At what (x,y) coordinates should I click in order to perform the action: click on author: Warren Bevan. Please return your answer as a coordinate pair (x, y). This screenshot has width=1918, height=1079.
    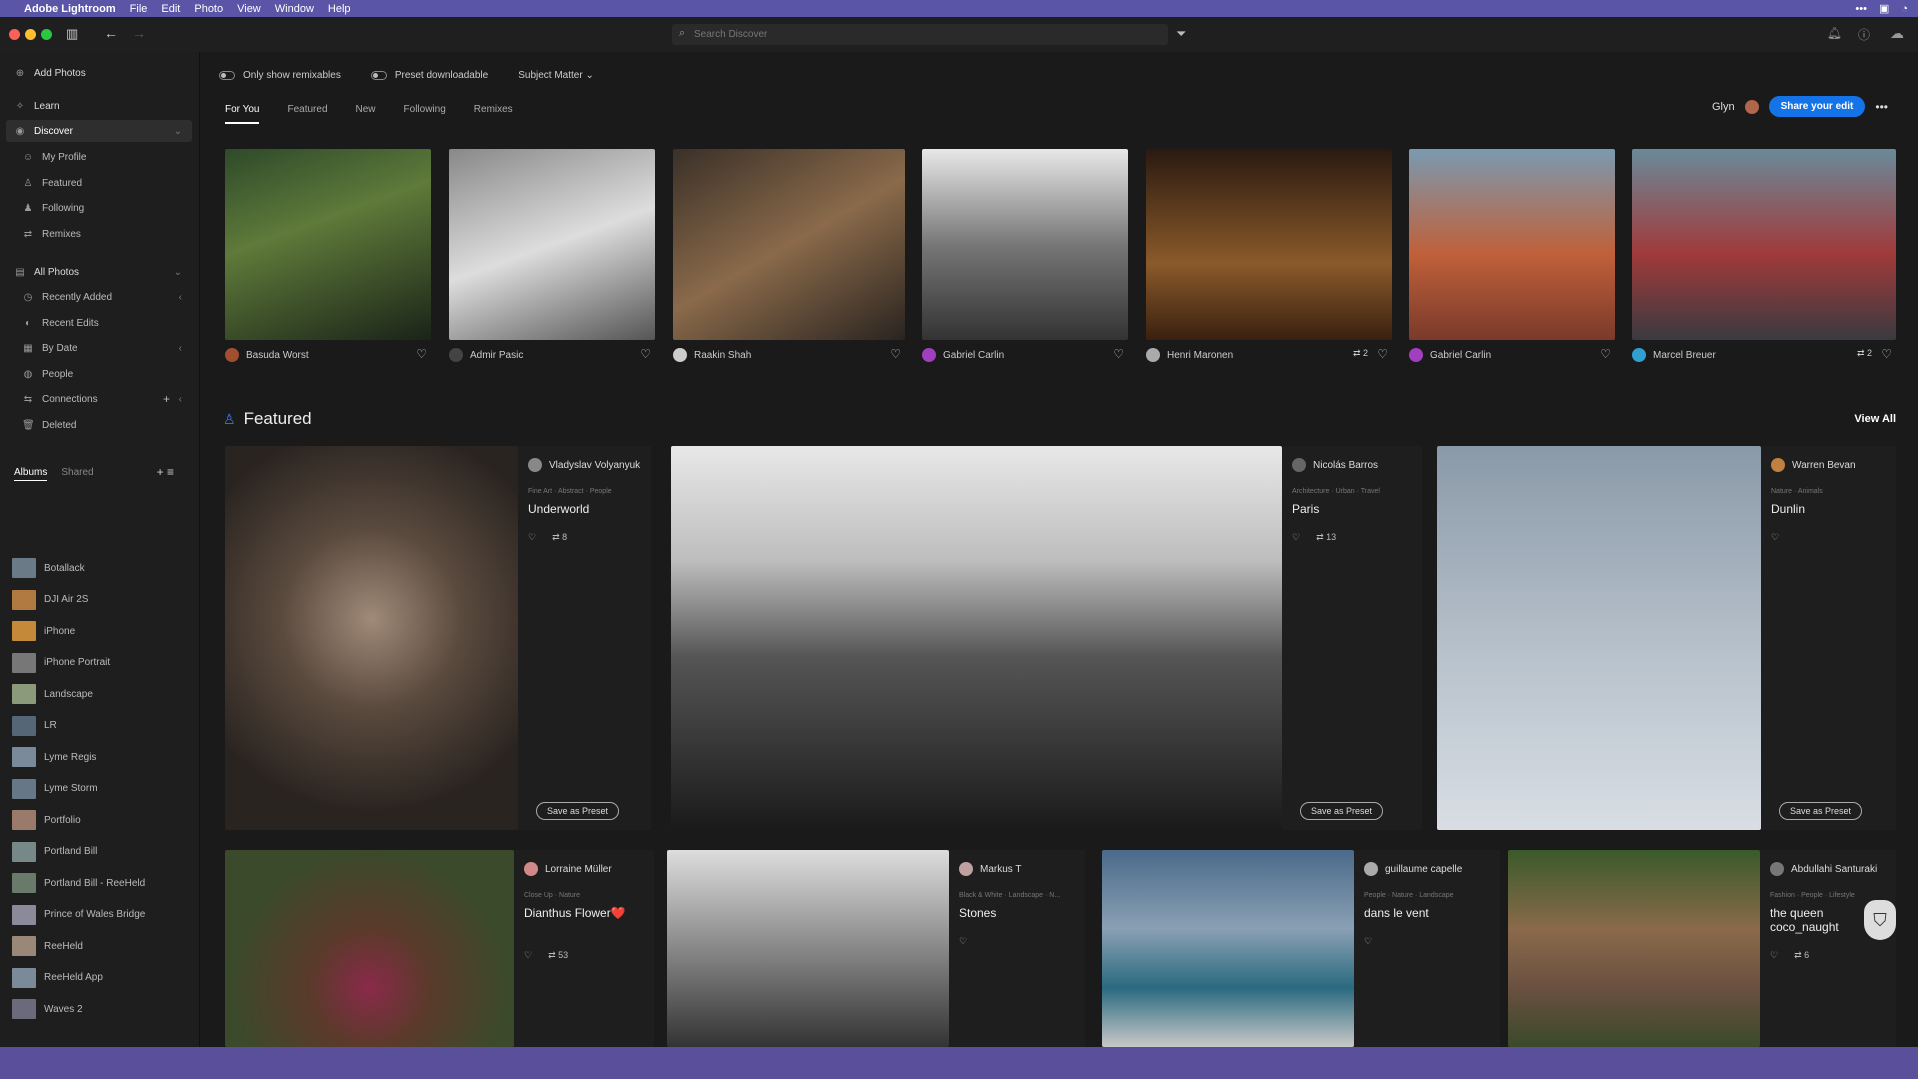
    Looking at the image, I should click on (1813, 465).